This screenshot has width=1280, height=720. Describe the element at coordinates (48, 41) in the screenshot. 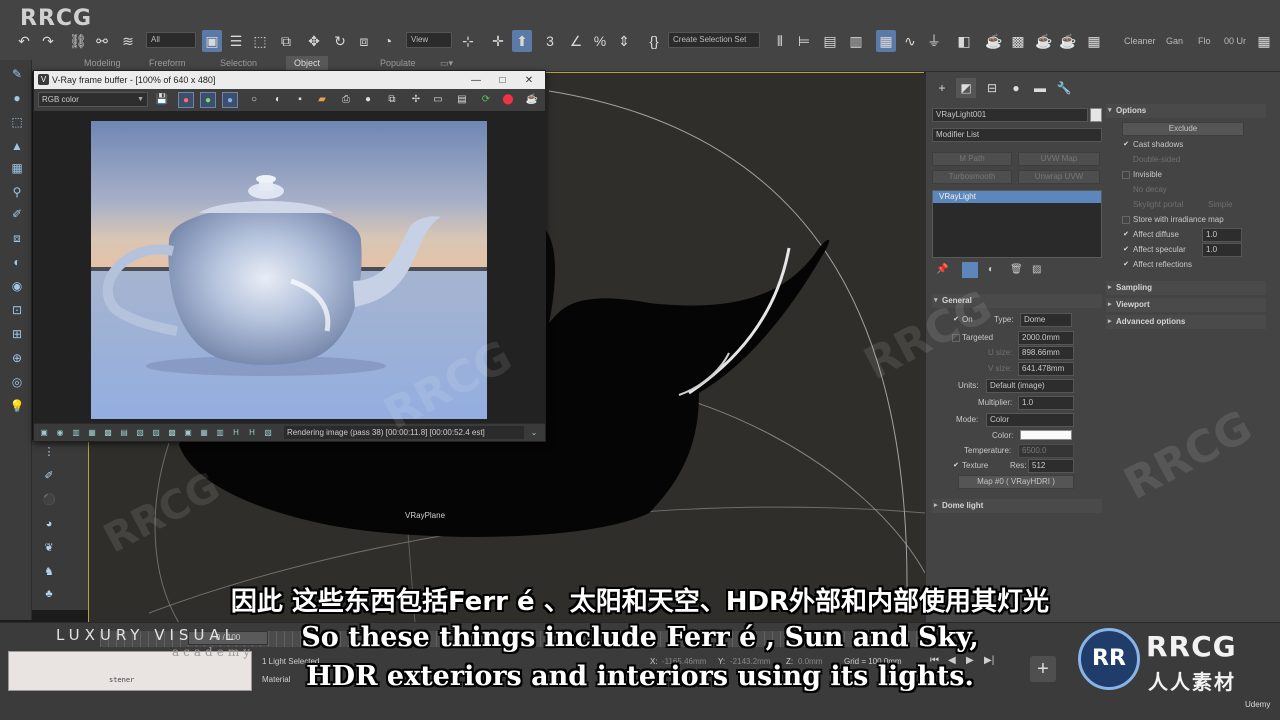

I see `redo-icon: ↷` at that location.